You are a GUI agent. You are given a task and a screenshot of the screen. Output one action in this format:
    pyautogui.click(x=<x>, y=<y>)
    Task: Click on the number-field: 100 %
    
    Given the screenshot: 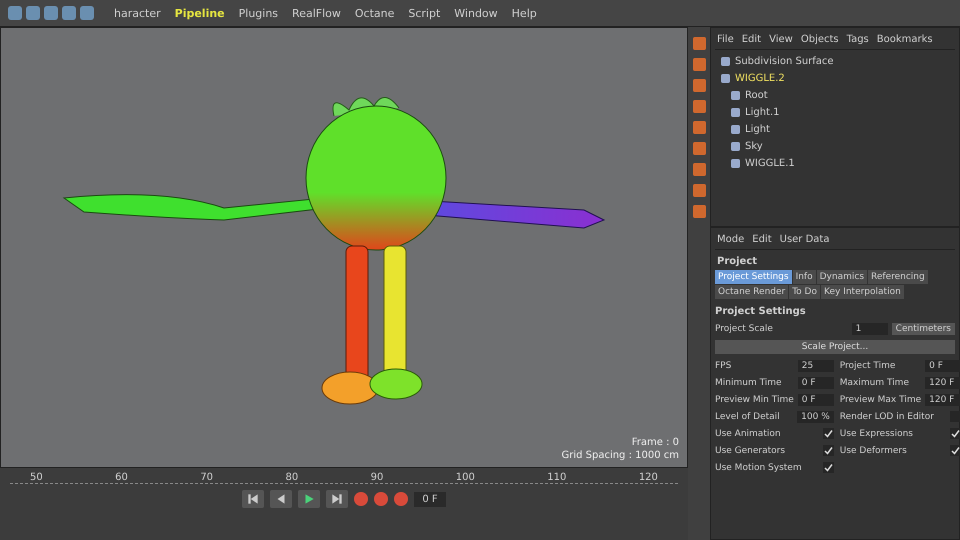 What is the action you would take?
    pyautogui.click(x=815, y=416)
    